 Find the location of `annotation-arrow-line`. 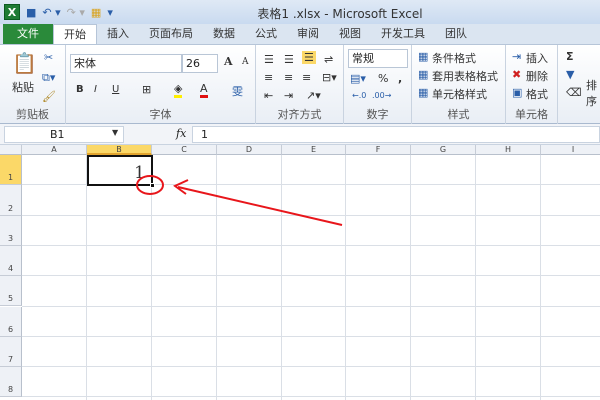

annotation-arrow-line is located at coordinates (260, 206).